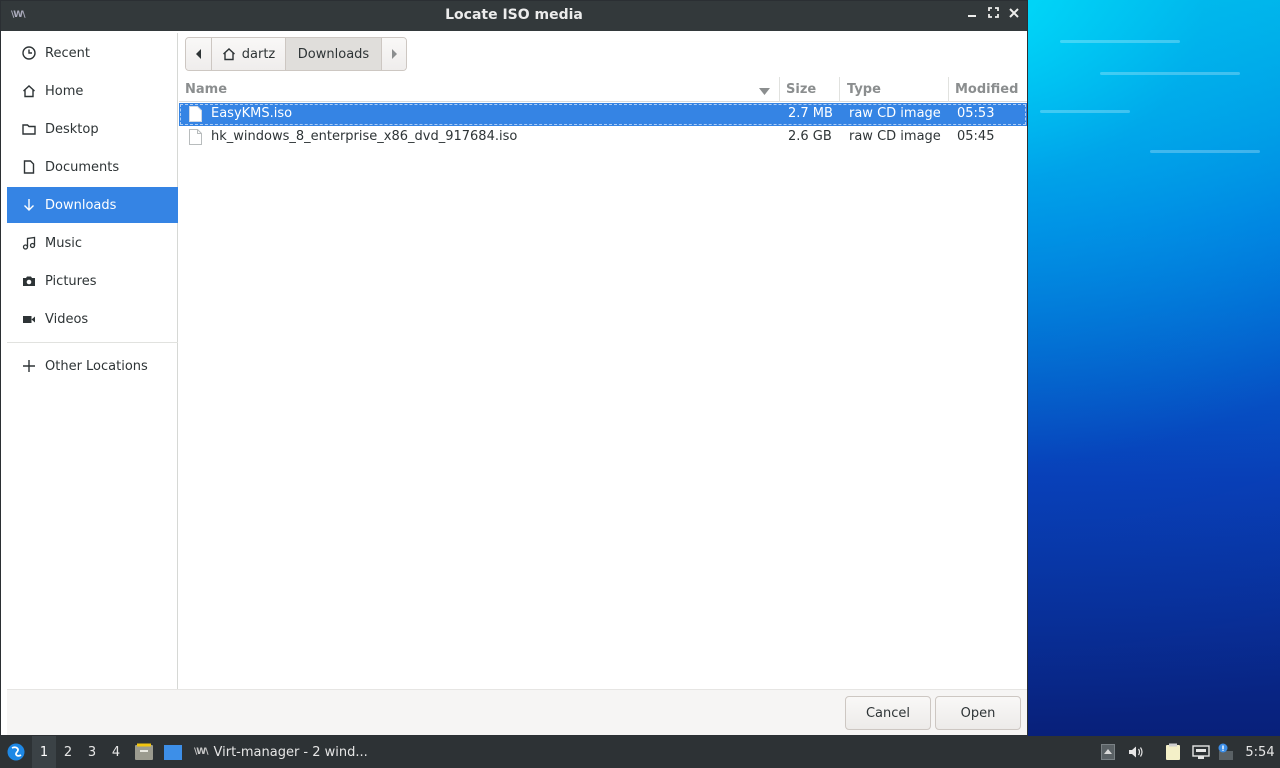 Image resolution: width=1280 pixels, height=768 pixels. Describe the element at coordinates (810, 136) in the screenshot. I see `file-size: 2.6 GB` at that location.